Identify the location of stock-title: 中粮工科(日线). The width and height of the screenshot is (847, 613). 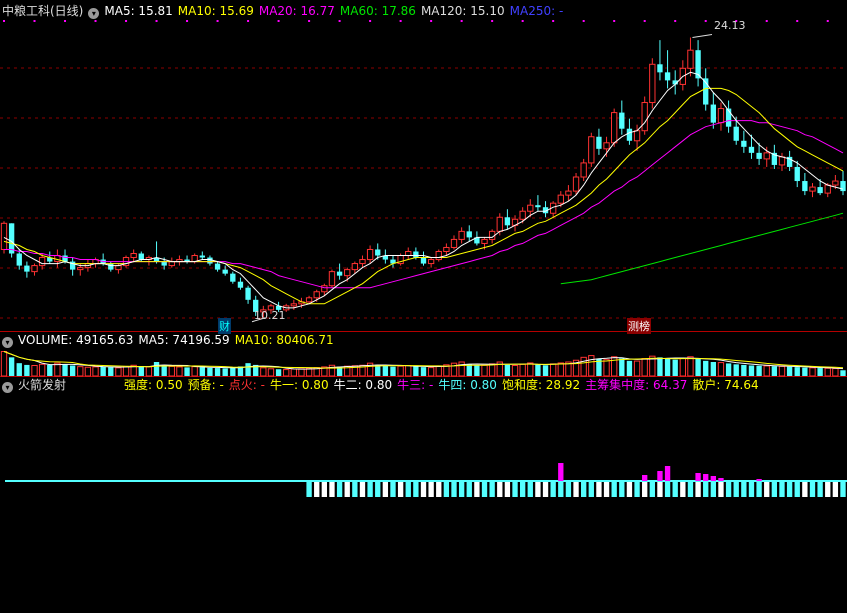
(42, 11).